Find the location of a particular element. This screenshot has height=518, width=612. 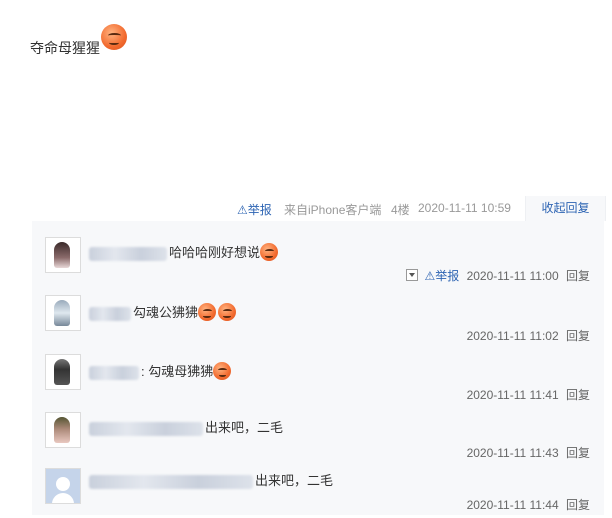

list-item: 哈哈哈刚好想说 ⚠举报 2020-11-11 11:00 回复 is located at coordinates (318, 258).